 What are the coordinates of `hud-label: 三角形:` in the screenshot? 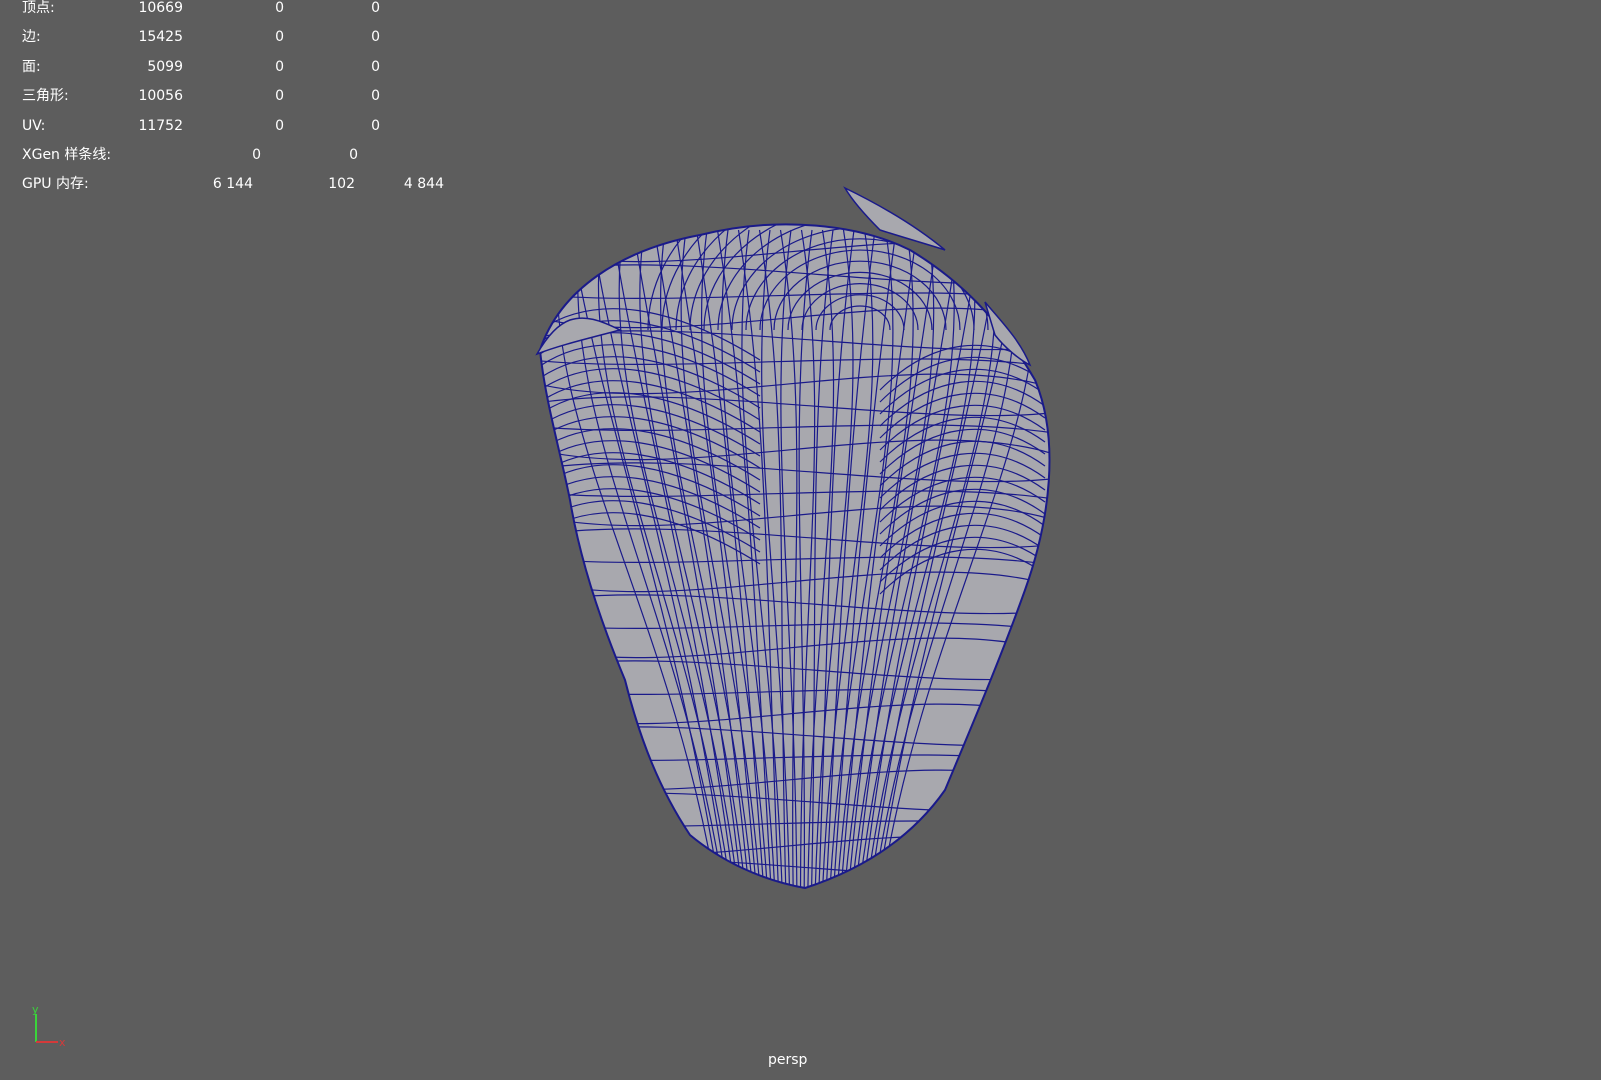 It's located at (45, 96).